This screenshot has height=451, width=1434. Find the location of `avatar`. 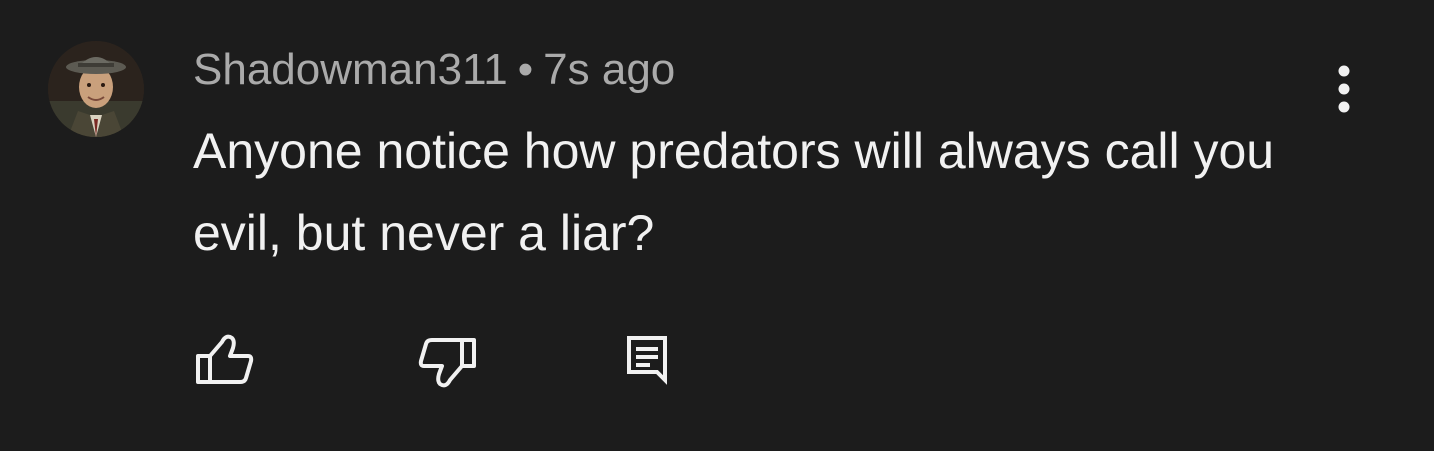

avatar is located at coordinates (96, 89).